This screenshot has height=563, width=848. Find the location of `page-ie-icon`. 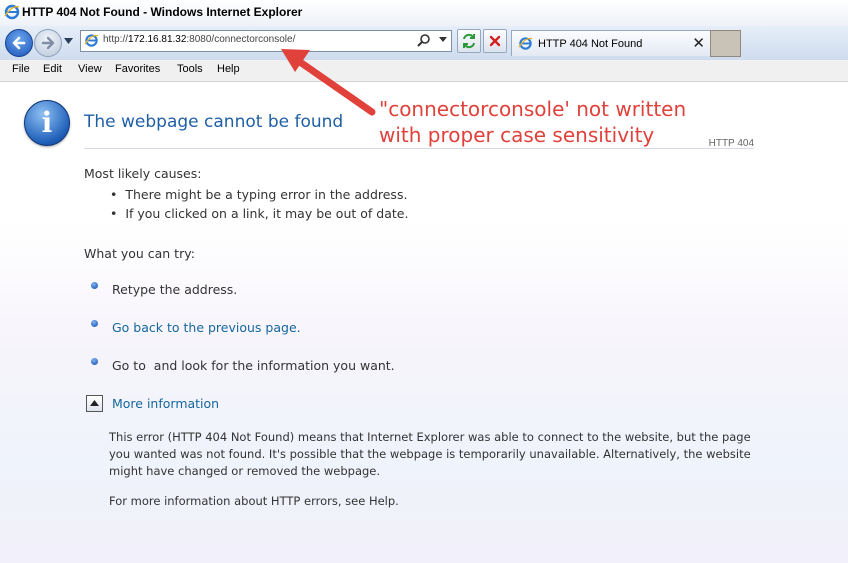

page-ie-icon is located at coordinates (91, 40).